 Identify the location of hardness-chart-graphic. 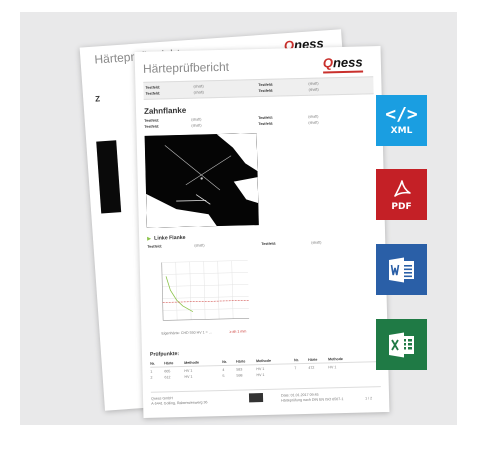
(205, 290).